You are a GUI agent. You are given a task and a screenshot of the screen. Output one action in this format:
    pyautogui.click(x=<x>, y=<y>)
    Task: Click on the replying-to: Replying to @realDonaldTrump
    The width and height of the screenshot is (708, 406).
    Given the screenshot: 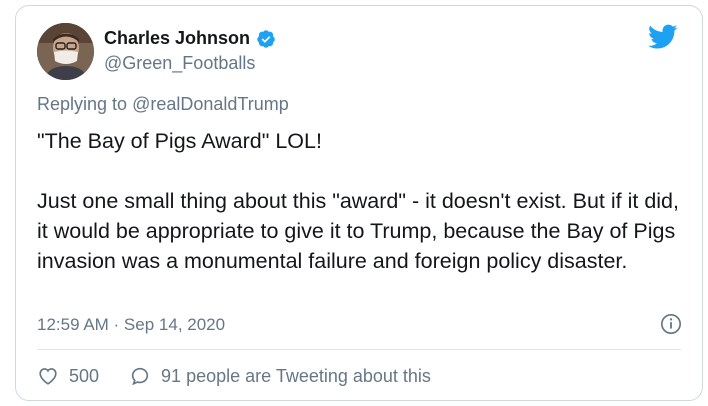 What is the action you would take?
    pyautogui.click(x=163, y=104)
    